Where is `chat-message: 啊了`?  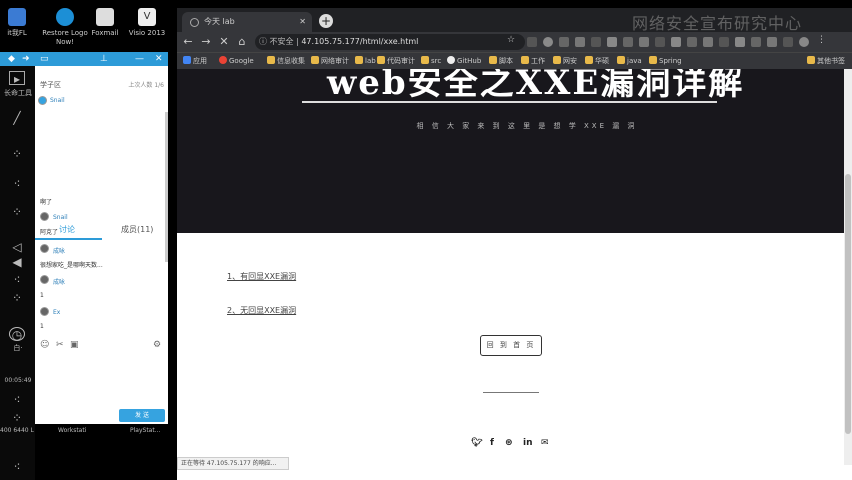
chat-message: 啊了 is located at coordinates (46, 202).